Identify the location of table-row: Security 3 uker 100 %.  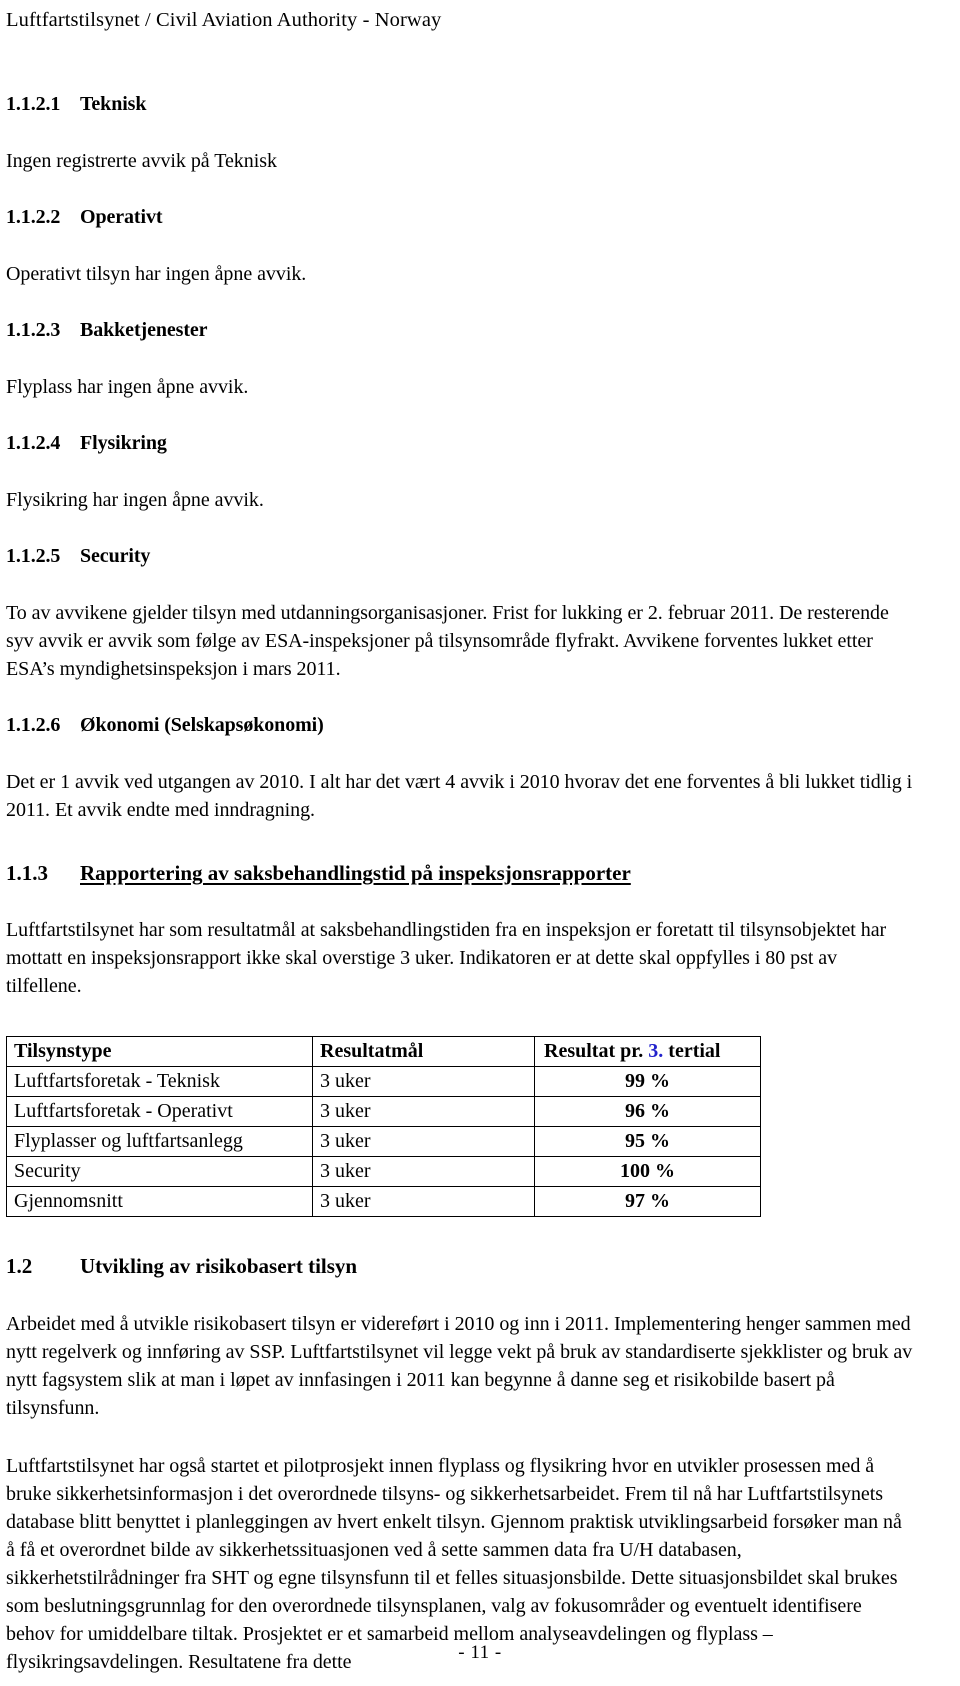
(383, 1172).